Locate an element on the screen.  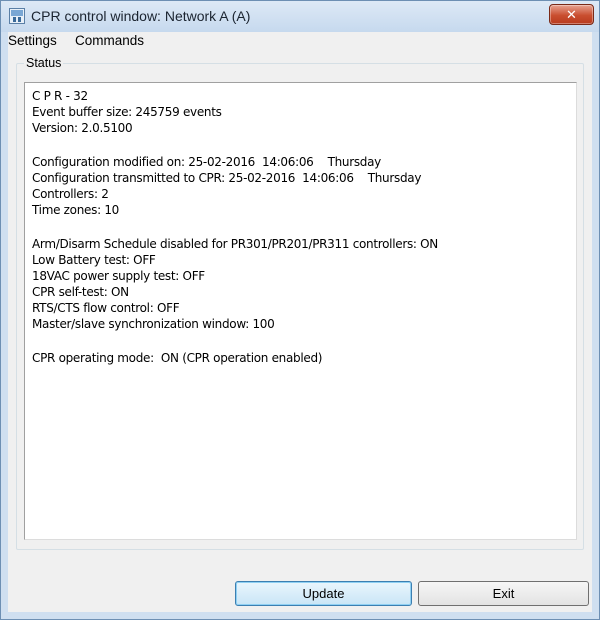
status-line: Controllers: 2 is located at coordinates (70, 194).